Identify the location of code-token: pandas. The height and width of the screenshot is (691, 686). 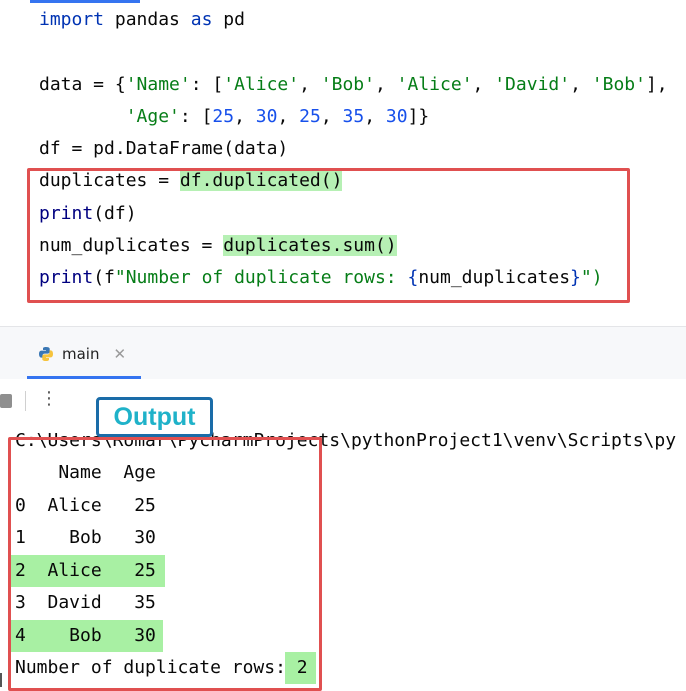
(147, 19).